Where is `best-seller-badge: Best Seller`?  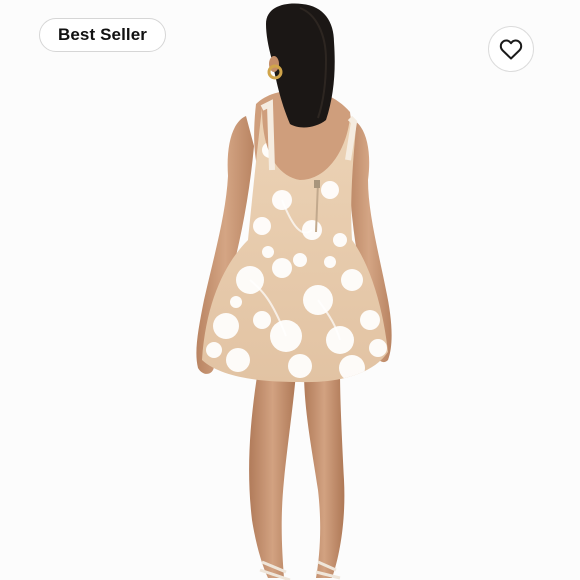
best-seller-badge: Best Seller is located at coordinates (102, 35).